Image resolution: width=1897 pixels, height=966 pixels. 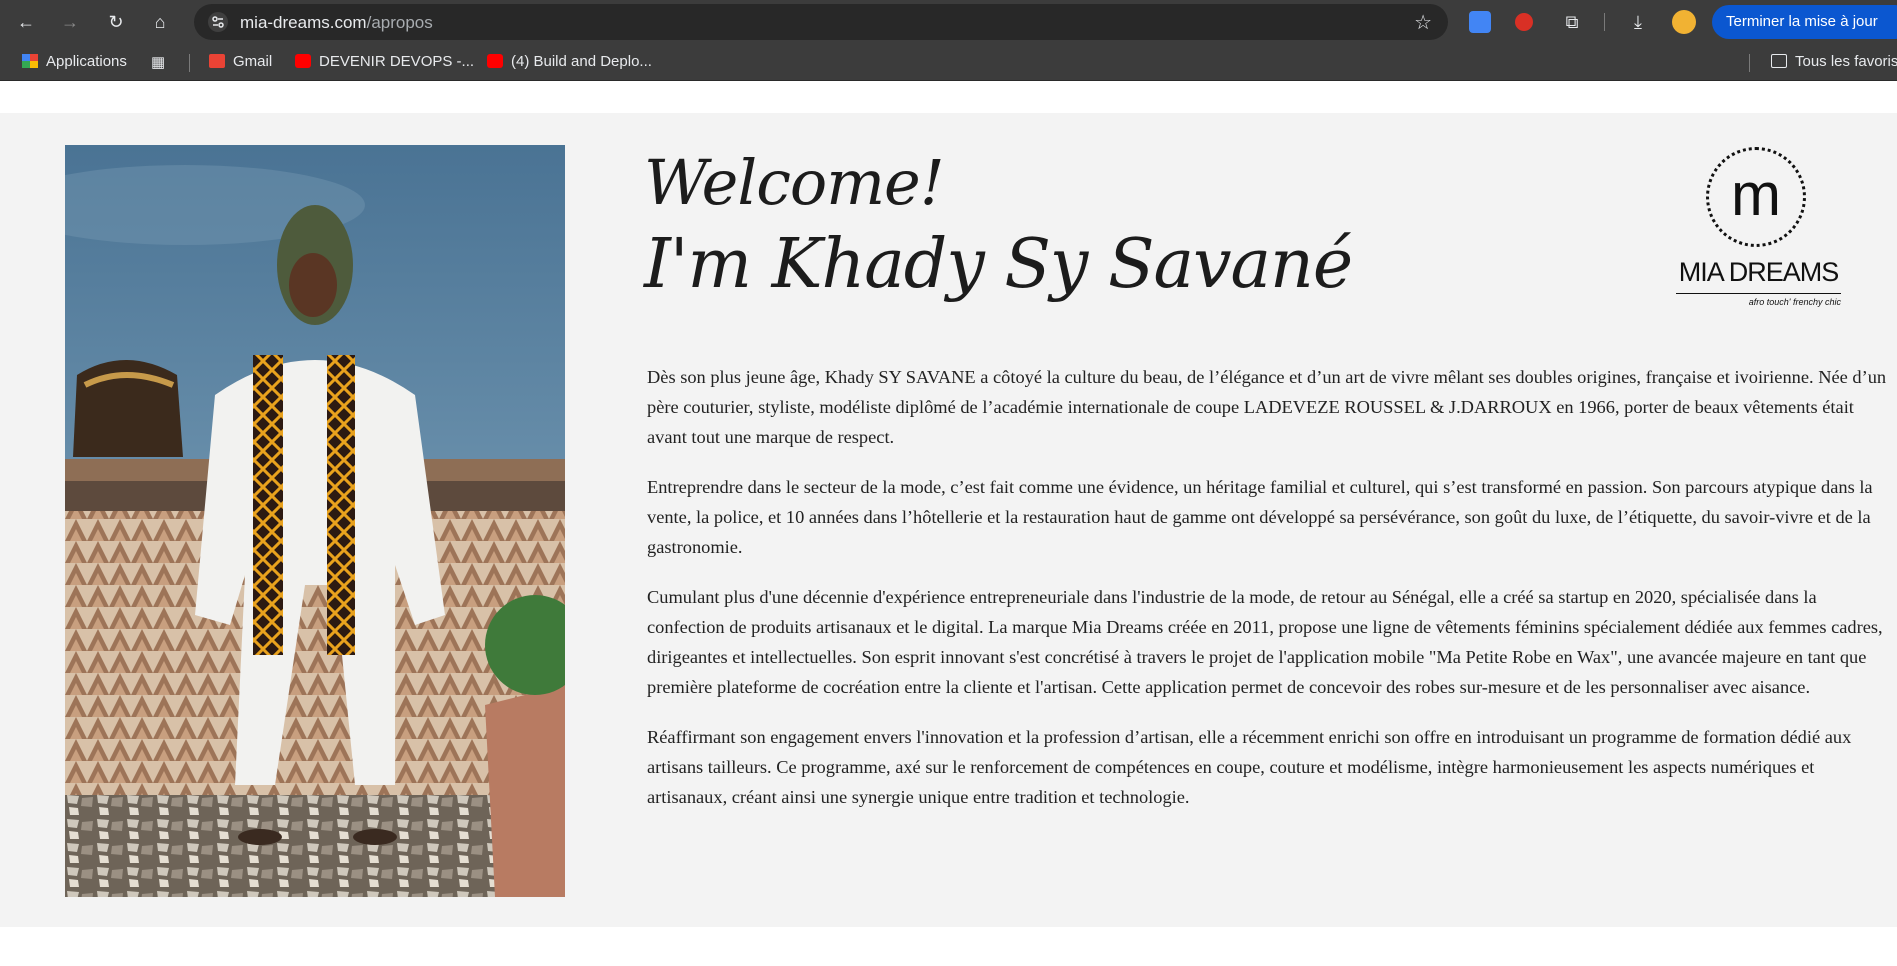 What do you see at coordinates (217, 61) in the screenshot?
I see `gmail-icon` at bounding box center [217, 61].